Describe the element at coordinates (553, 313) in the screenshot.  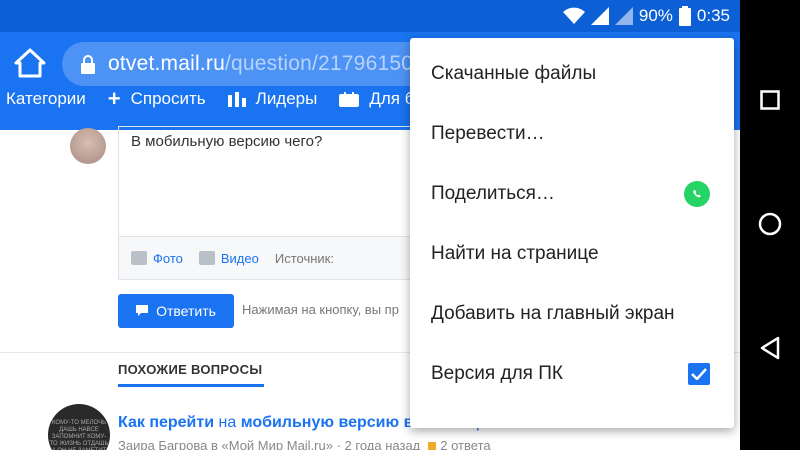
I see `menu-item-label: Добавить на главный экран` at that location.